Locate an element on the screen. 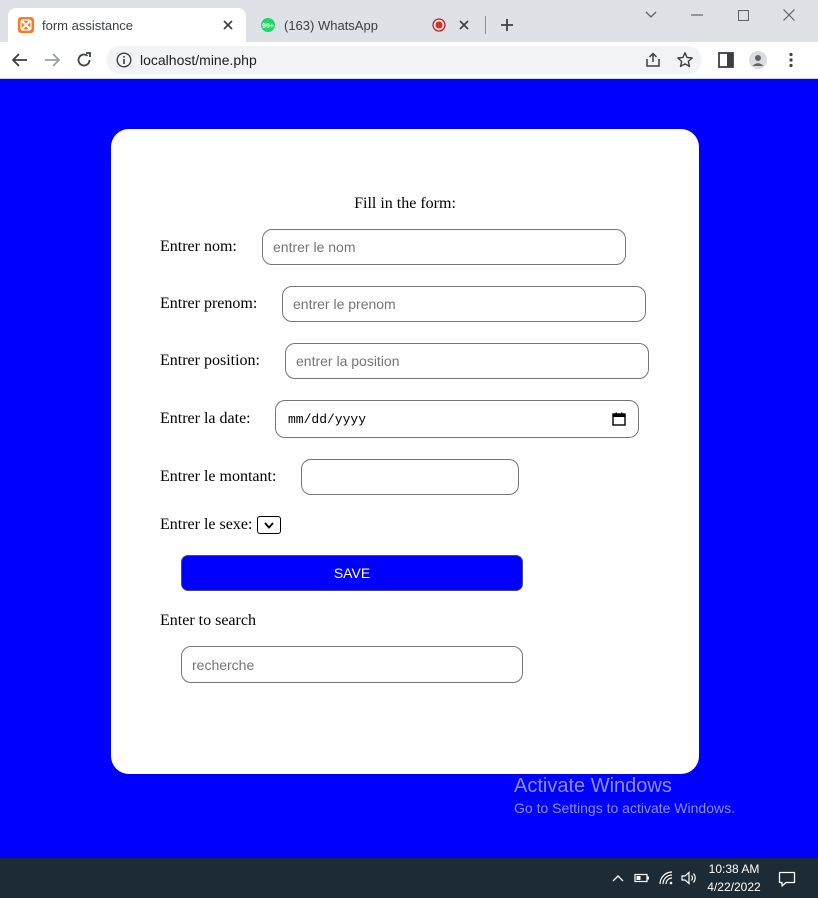 The width and height of the screenshot is (818, 898). close-window-icon is located at coordinates (789, 15).